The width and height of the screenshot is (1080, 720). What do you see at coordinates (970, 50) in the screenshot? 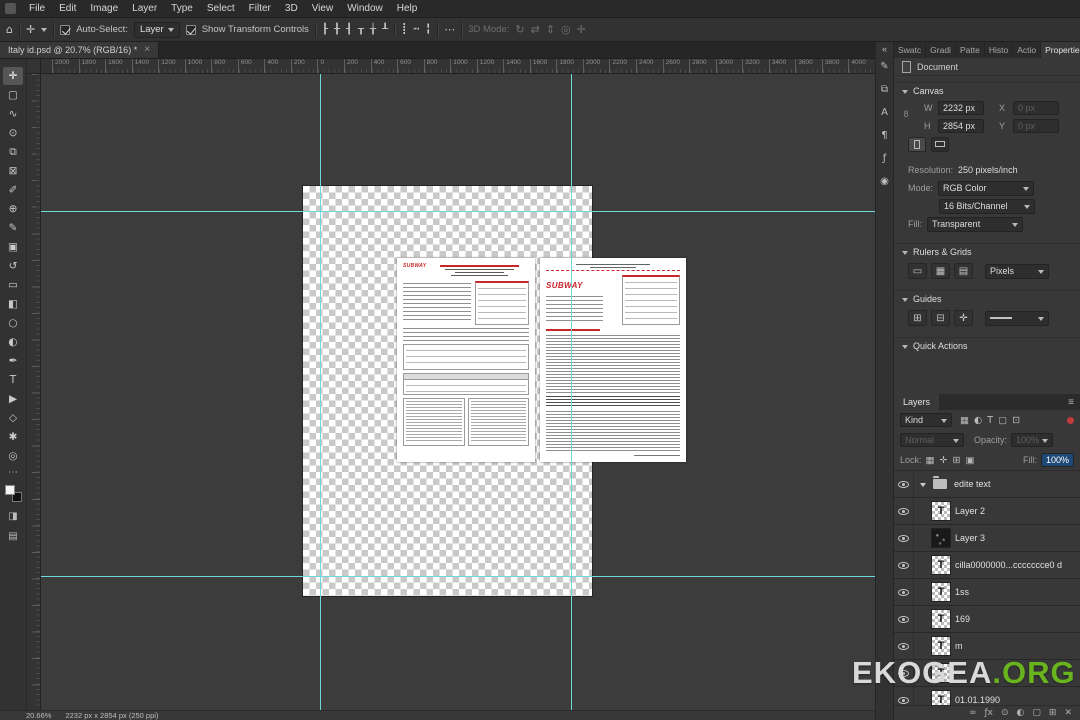
I see `tab-patterns: Patte` at bounding box center [970, 50].